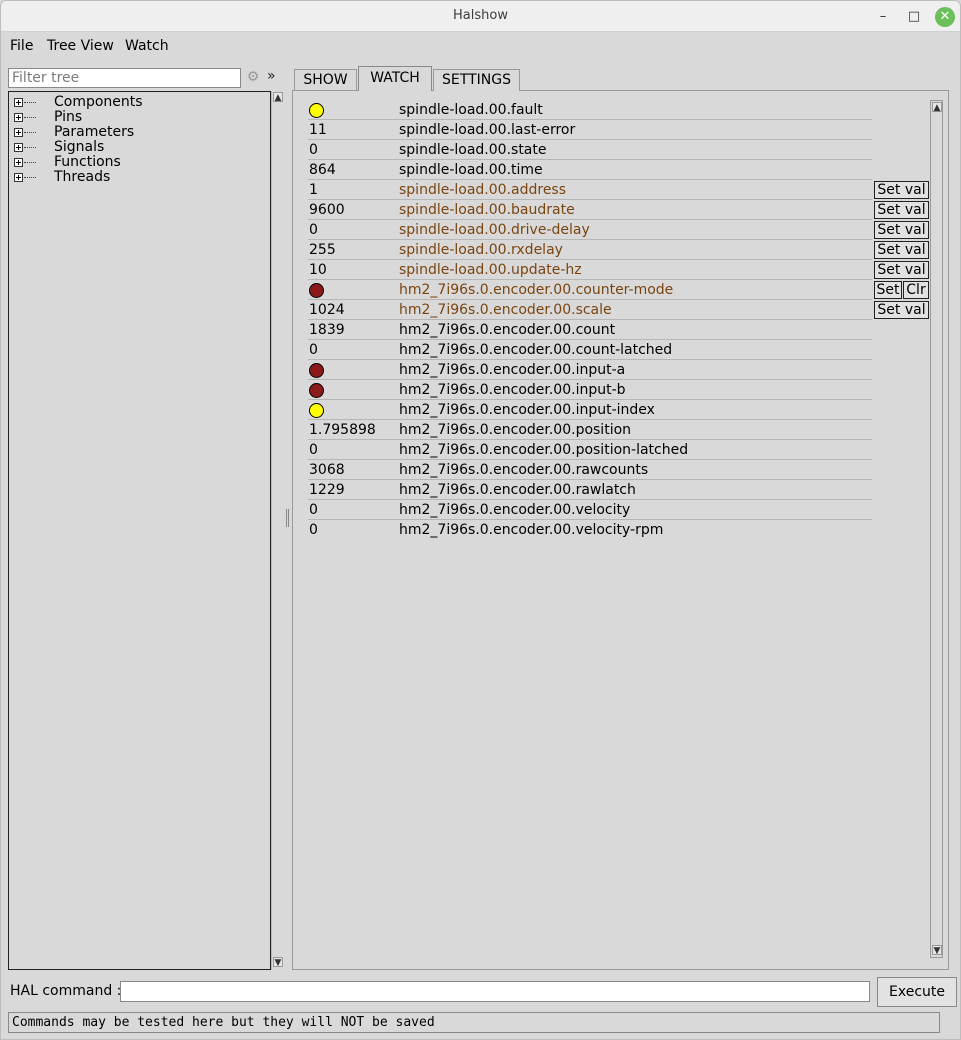 This screenshot has width=961, height=1040. What do you see at coordinates (494, 230) in the screenshot?
I see `watch-item-name: spindle-load.00.drive-delay` at bounding box center [494, 230].